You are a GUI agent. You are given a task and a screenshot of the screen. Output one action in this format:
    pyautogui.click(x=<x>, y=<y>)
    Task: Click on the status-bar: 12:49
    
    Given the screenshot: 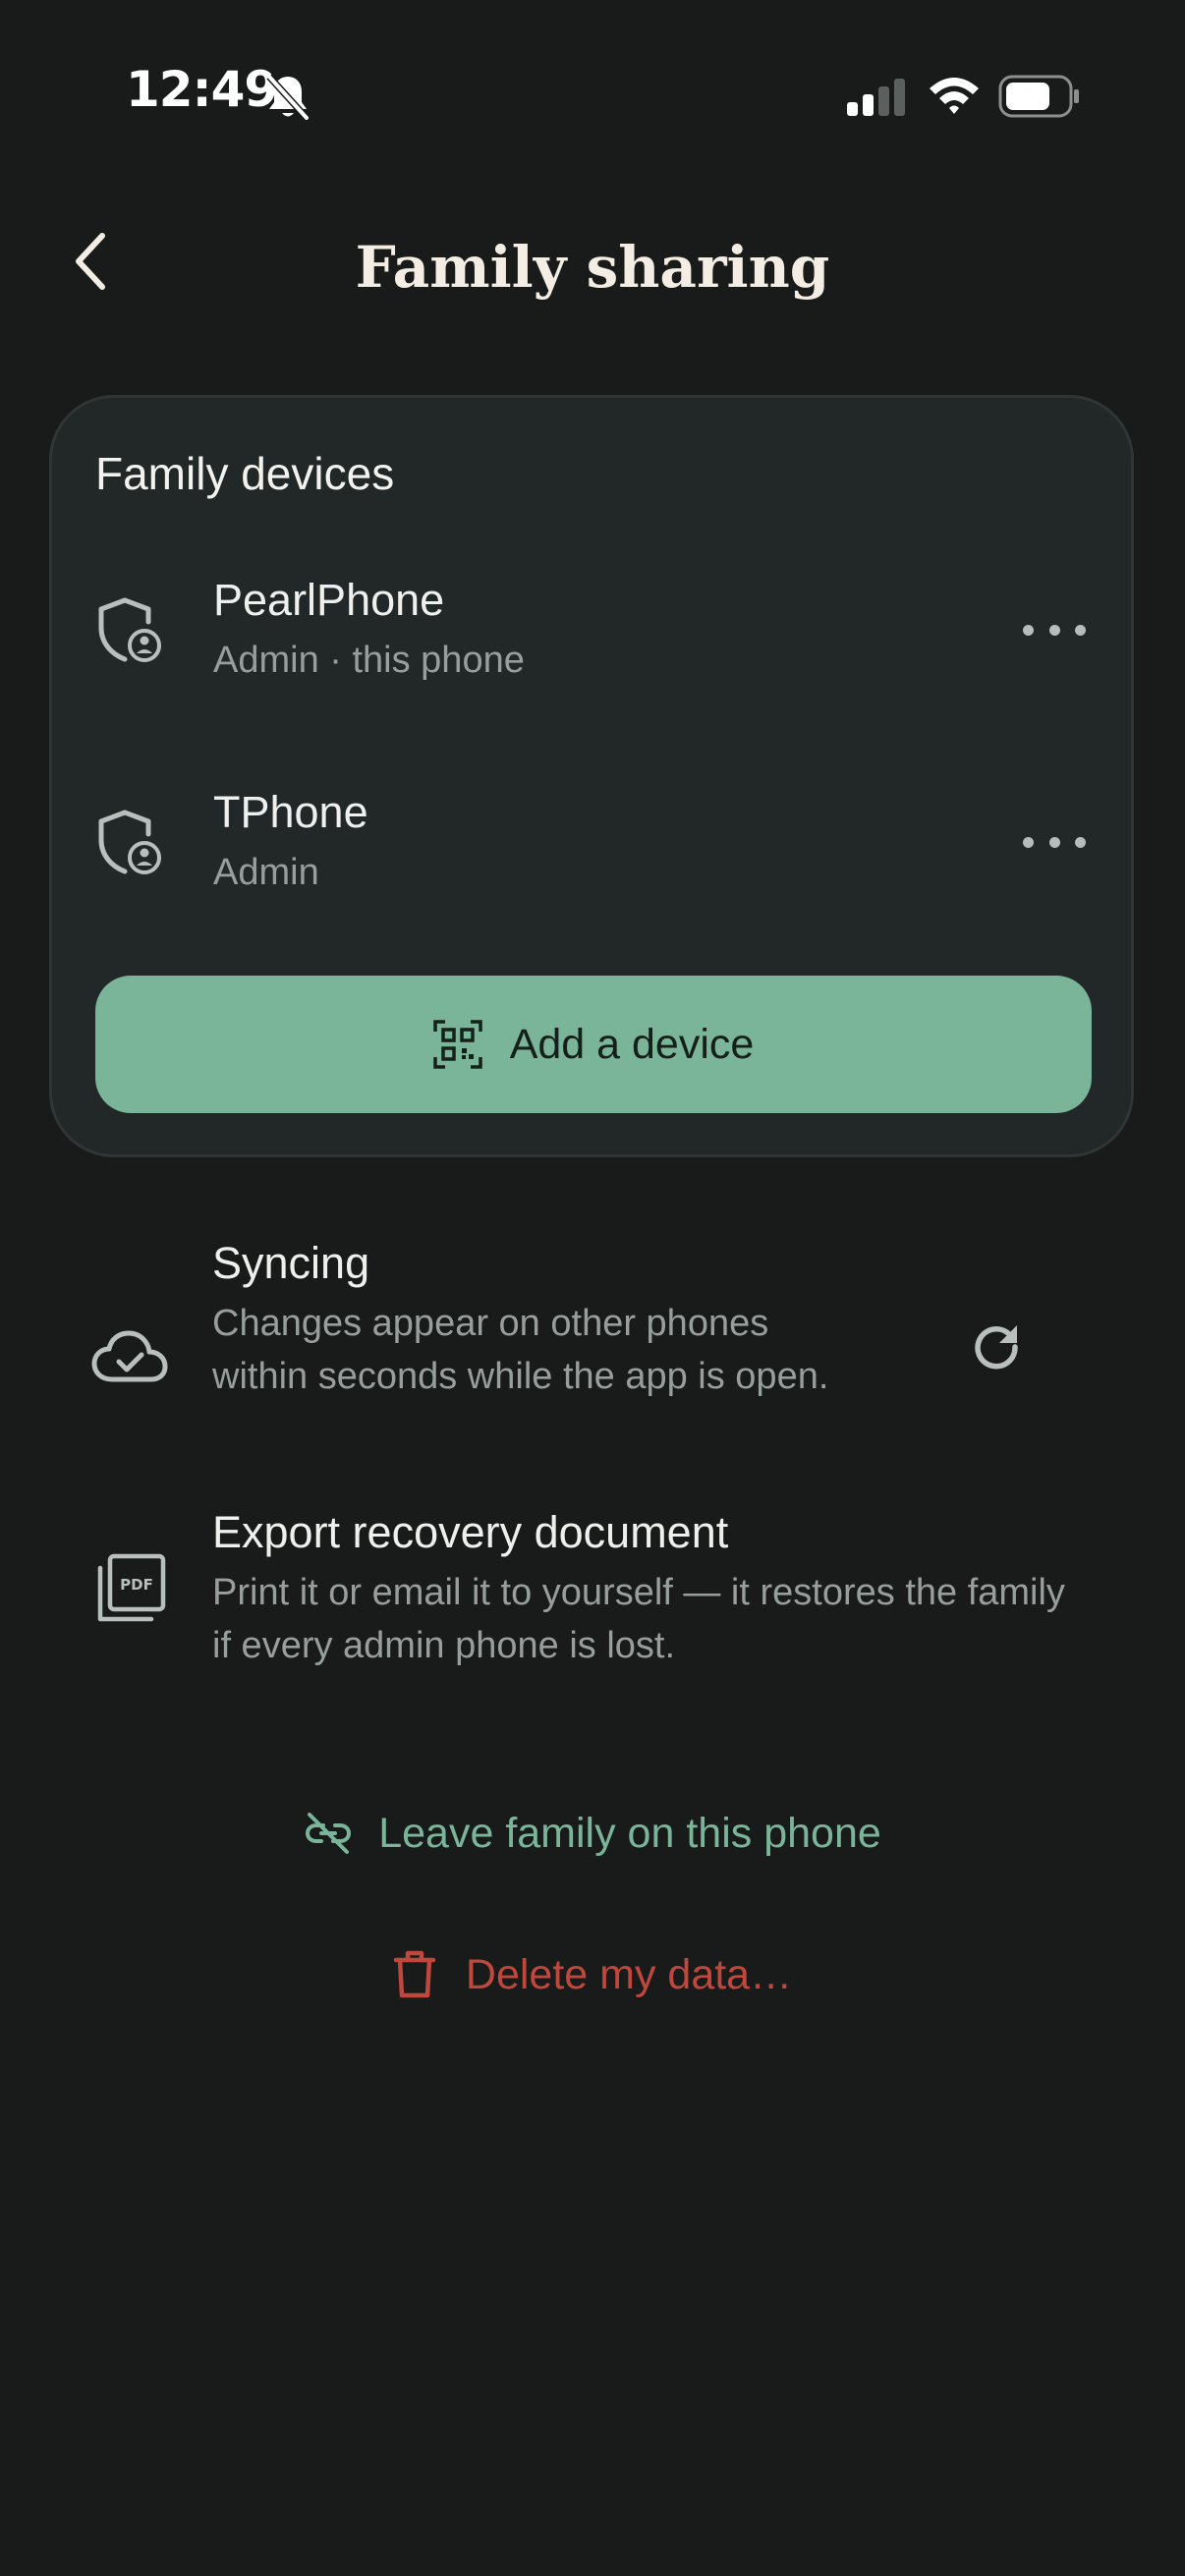 What is the action you would take?
    pyautogui.click(x=592, y=98)
    